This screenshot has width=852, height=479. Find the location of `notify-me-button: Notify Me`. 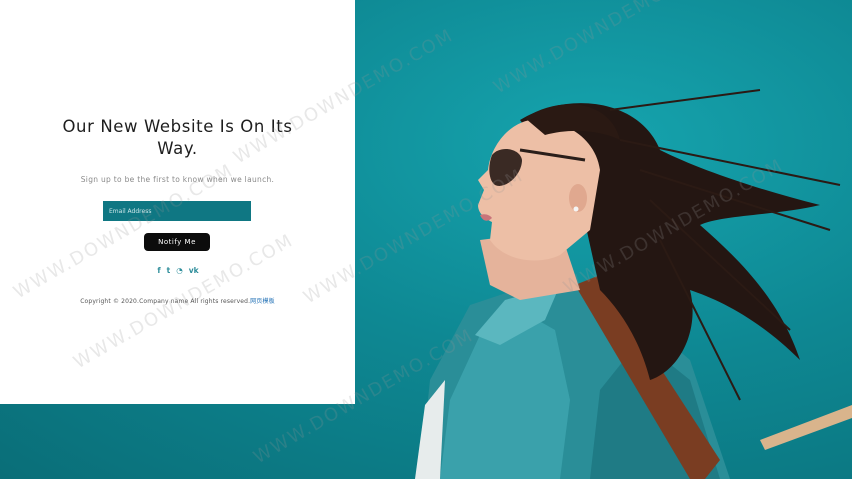

notify-me-button: Notify Me is located at coordinates (177, 242).